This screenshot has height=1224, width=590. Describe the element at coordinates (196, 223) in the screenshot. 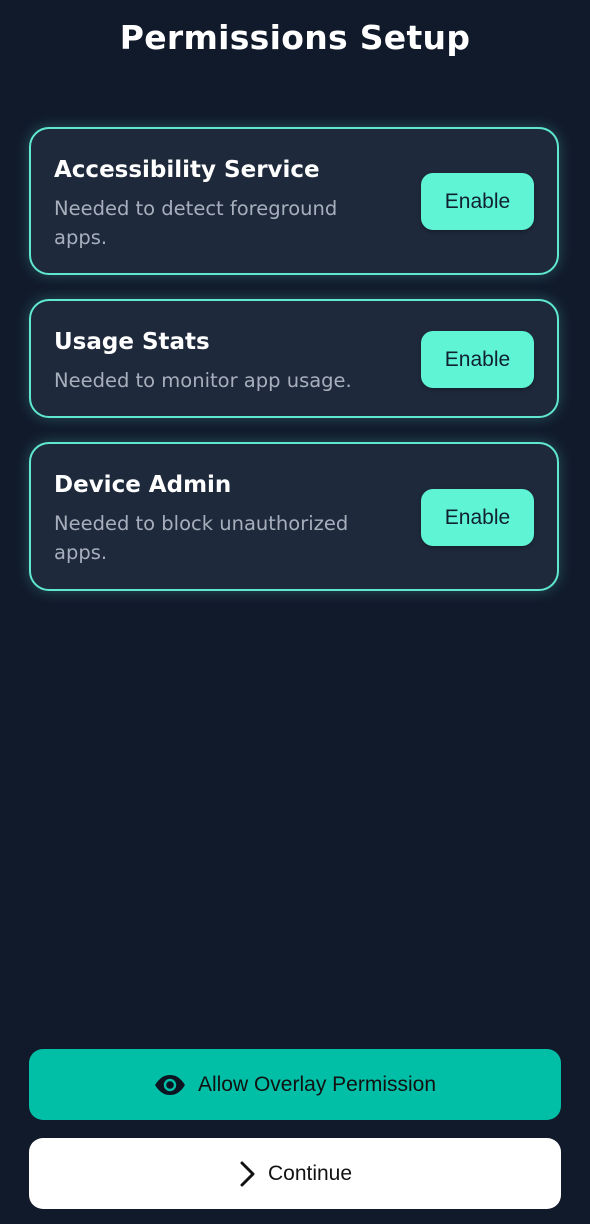

I see `permission-description: Needed to detect foreground apps.` at that location.